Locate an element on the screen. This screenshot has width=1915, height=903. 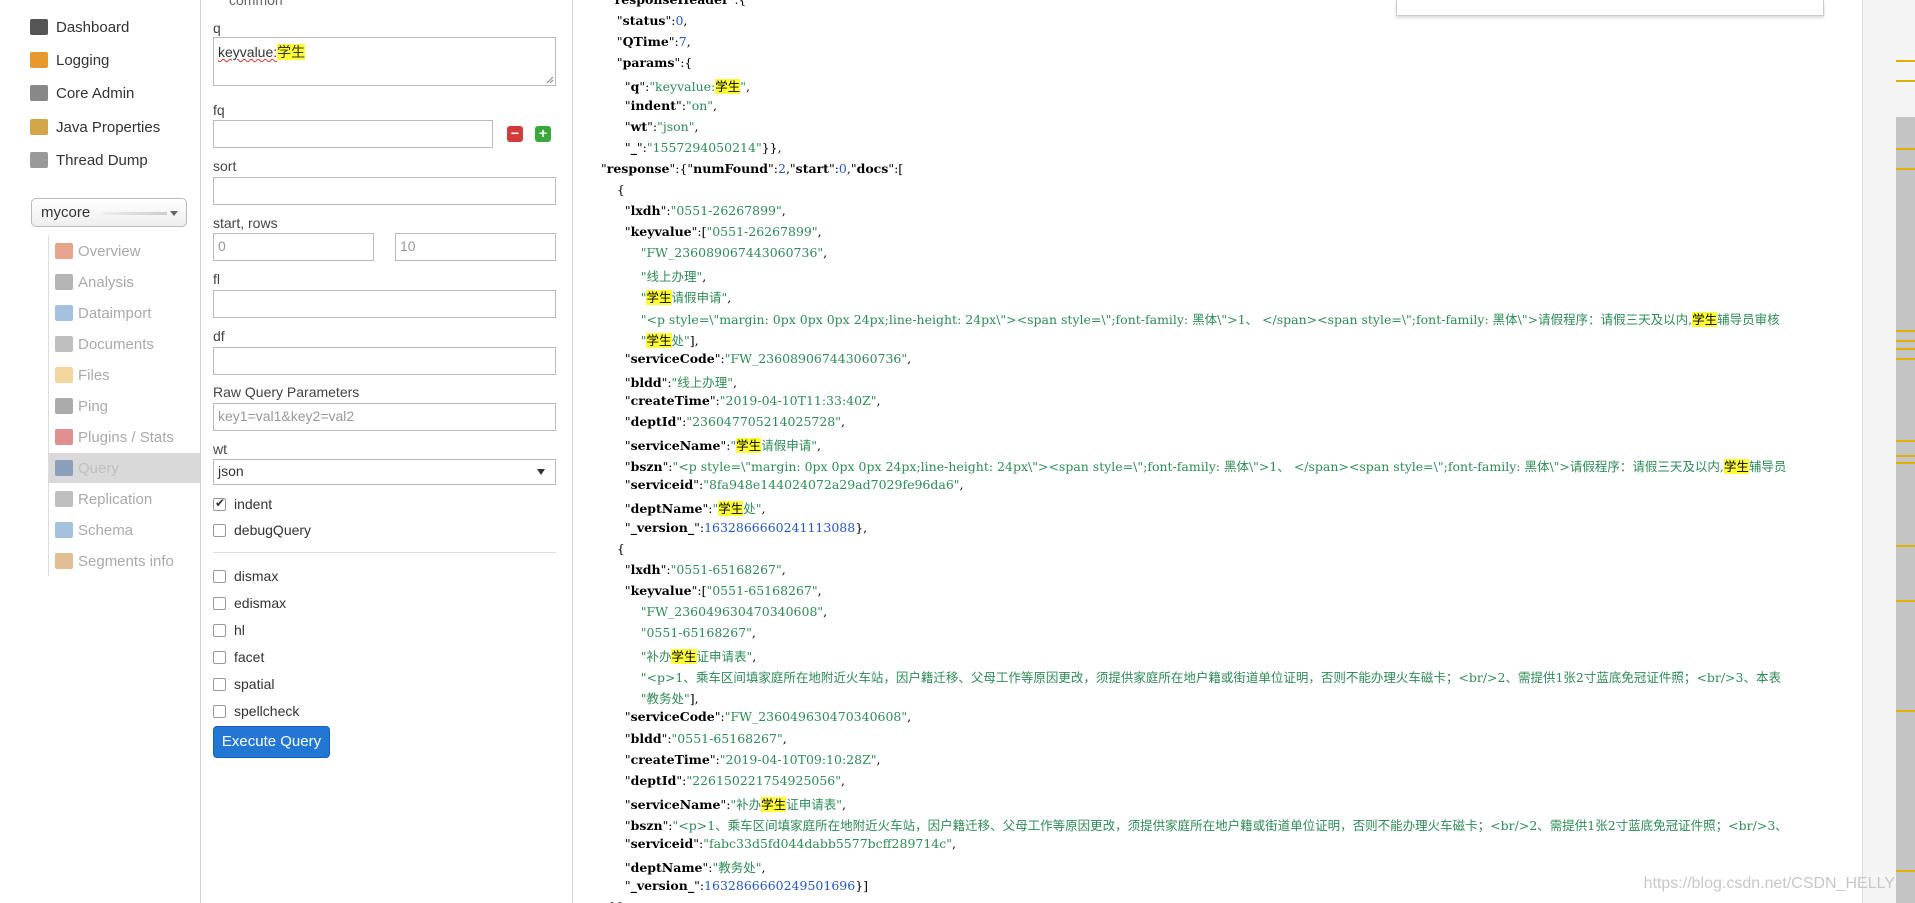
json-punct: ":{ is located at coordinates (738, 3).